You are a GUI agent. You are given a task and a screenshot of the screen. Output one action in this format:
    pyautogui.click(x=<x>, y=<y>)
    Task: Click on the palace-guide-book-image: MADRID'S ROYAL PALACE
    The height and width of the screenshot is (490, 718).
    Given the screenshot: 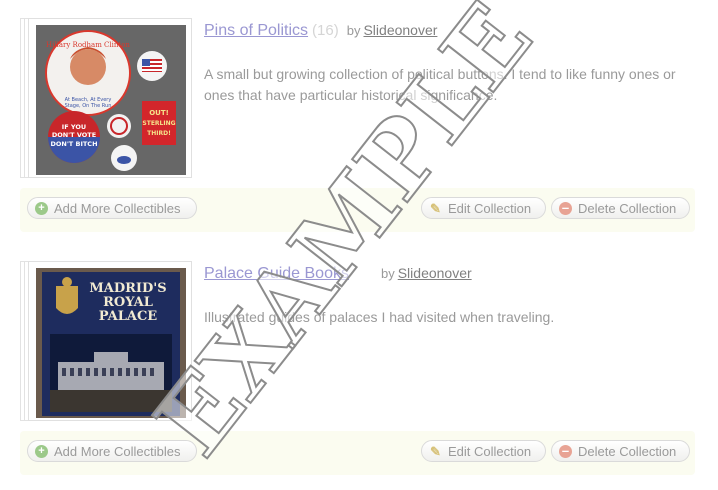 What is the action you would take?
    pyautogui.click(x=111, y=343)
    